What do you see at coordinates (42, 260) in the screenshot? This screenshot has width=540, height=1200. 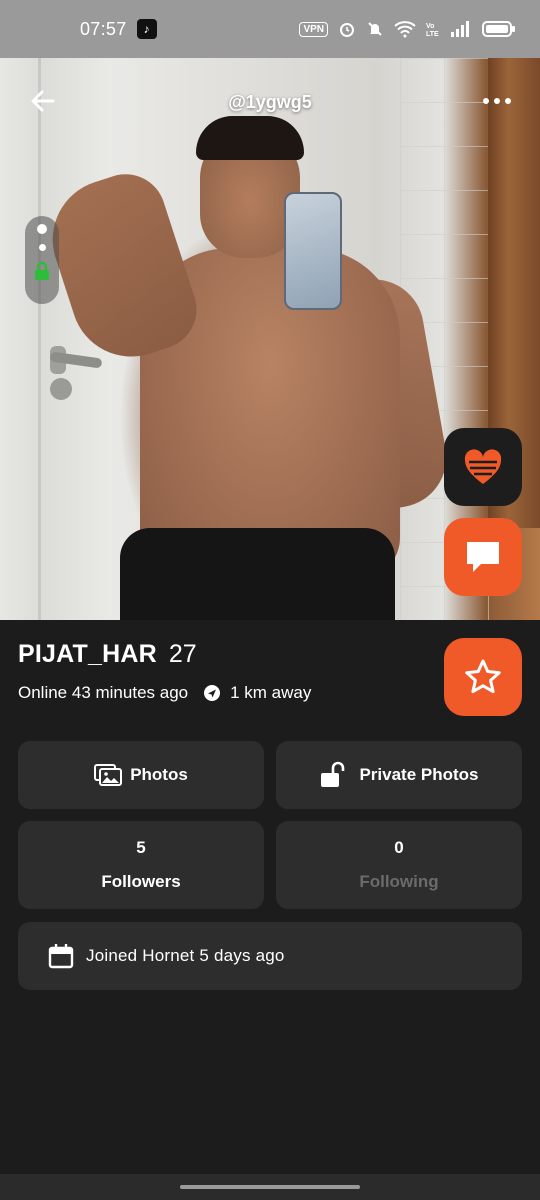 I see `photo-pager-indicator` at bounding box center [42, 260].